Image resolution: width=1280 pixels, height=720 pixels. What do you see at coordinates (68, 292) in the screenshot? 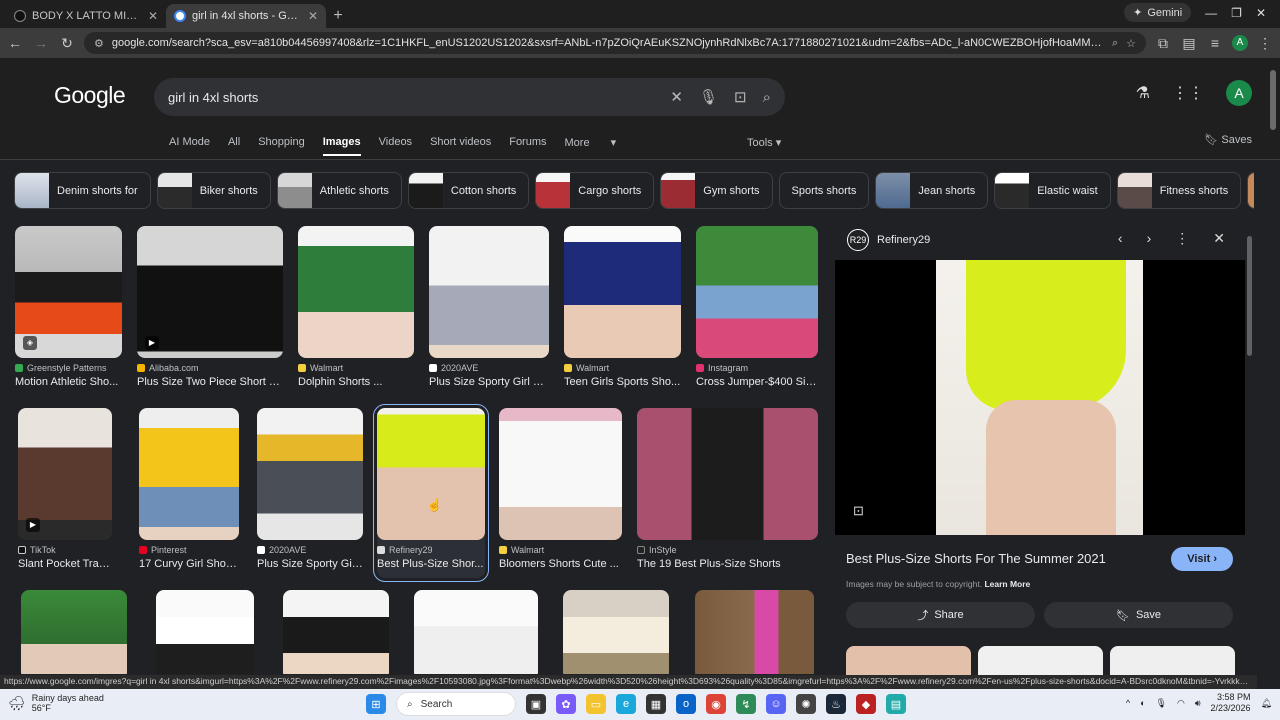
I see `result-thumbnail: ◈` at bounding box center [68, 292].